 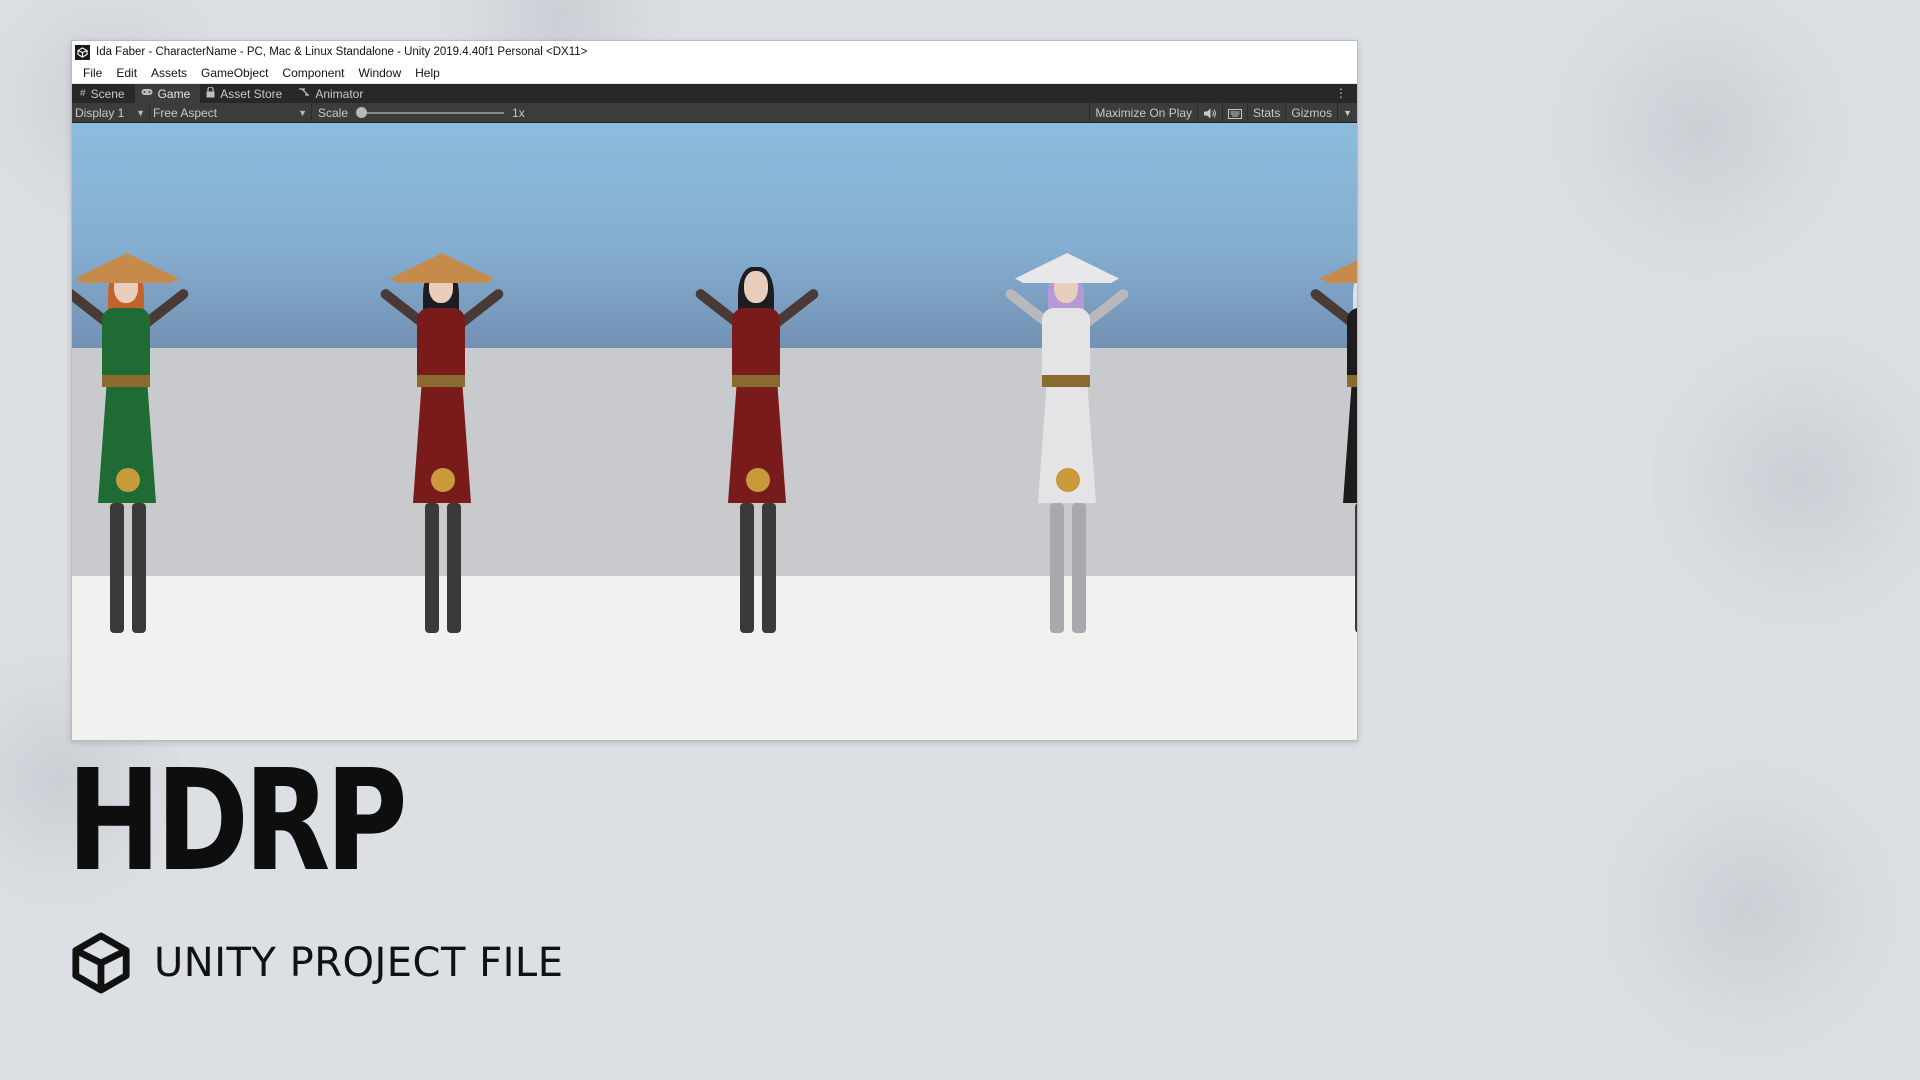 What do you see at coordinates (1052, 453) in the screenshot?
I see `character-white` at bounding box center [1052, 453].